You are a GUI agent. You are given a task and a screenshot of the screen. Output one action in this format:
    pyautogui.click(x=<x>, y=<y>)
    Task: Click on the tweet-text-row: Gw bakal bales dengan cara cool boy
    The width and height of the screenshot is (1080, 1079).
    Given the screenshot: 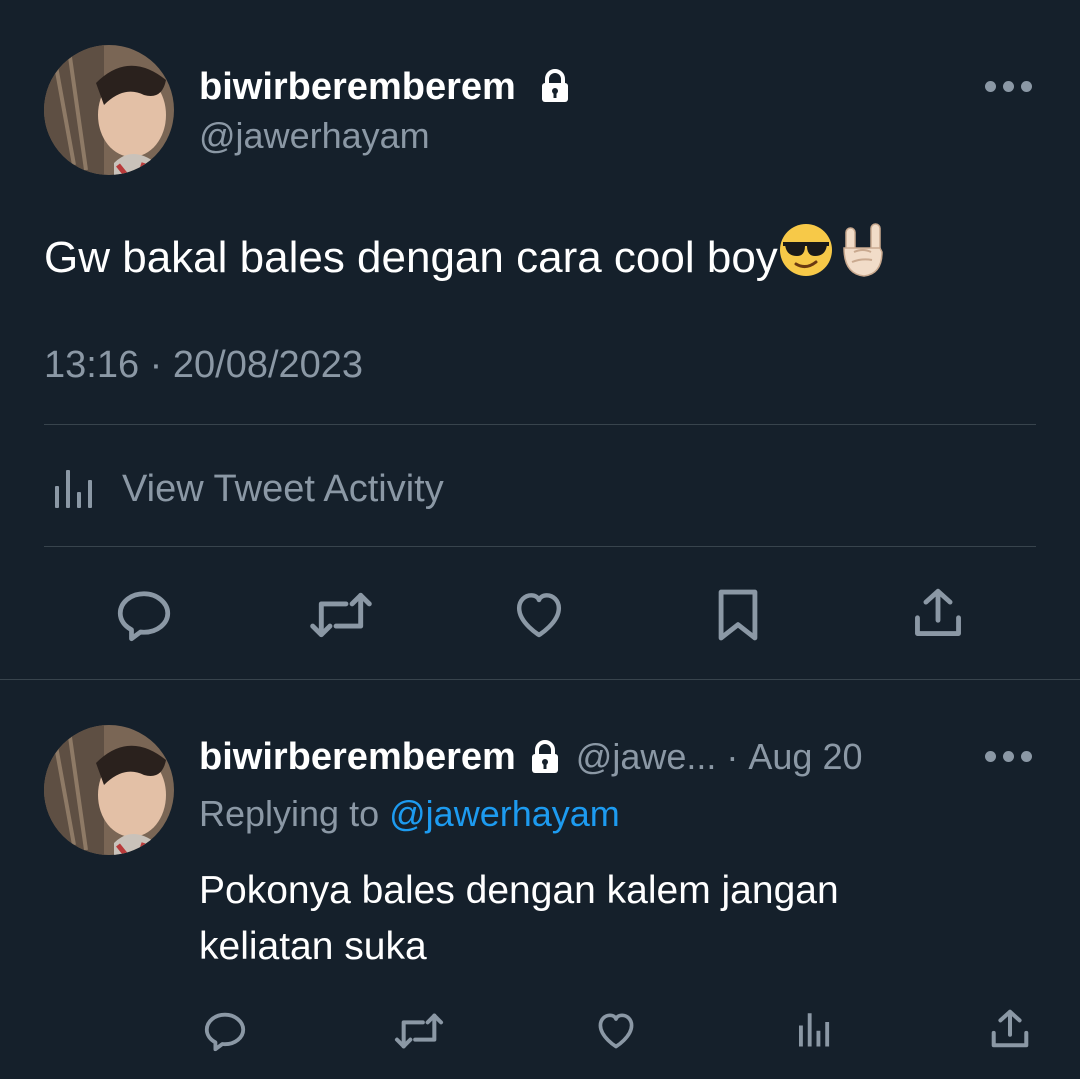 What is the action you would take?
    pyautogui.click(x=466, y=254)
    